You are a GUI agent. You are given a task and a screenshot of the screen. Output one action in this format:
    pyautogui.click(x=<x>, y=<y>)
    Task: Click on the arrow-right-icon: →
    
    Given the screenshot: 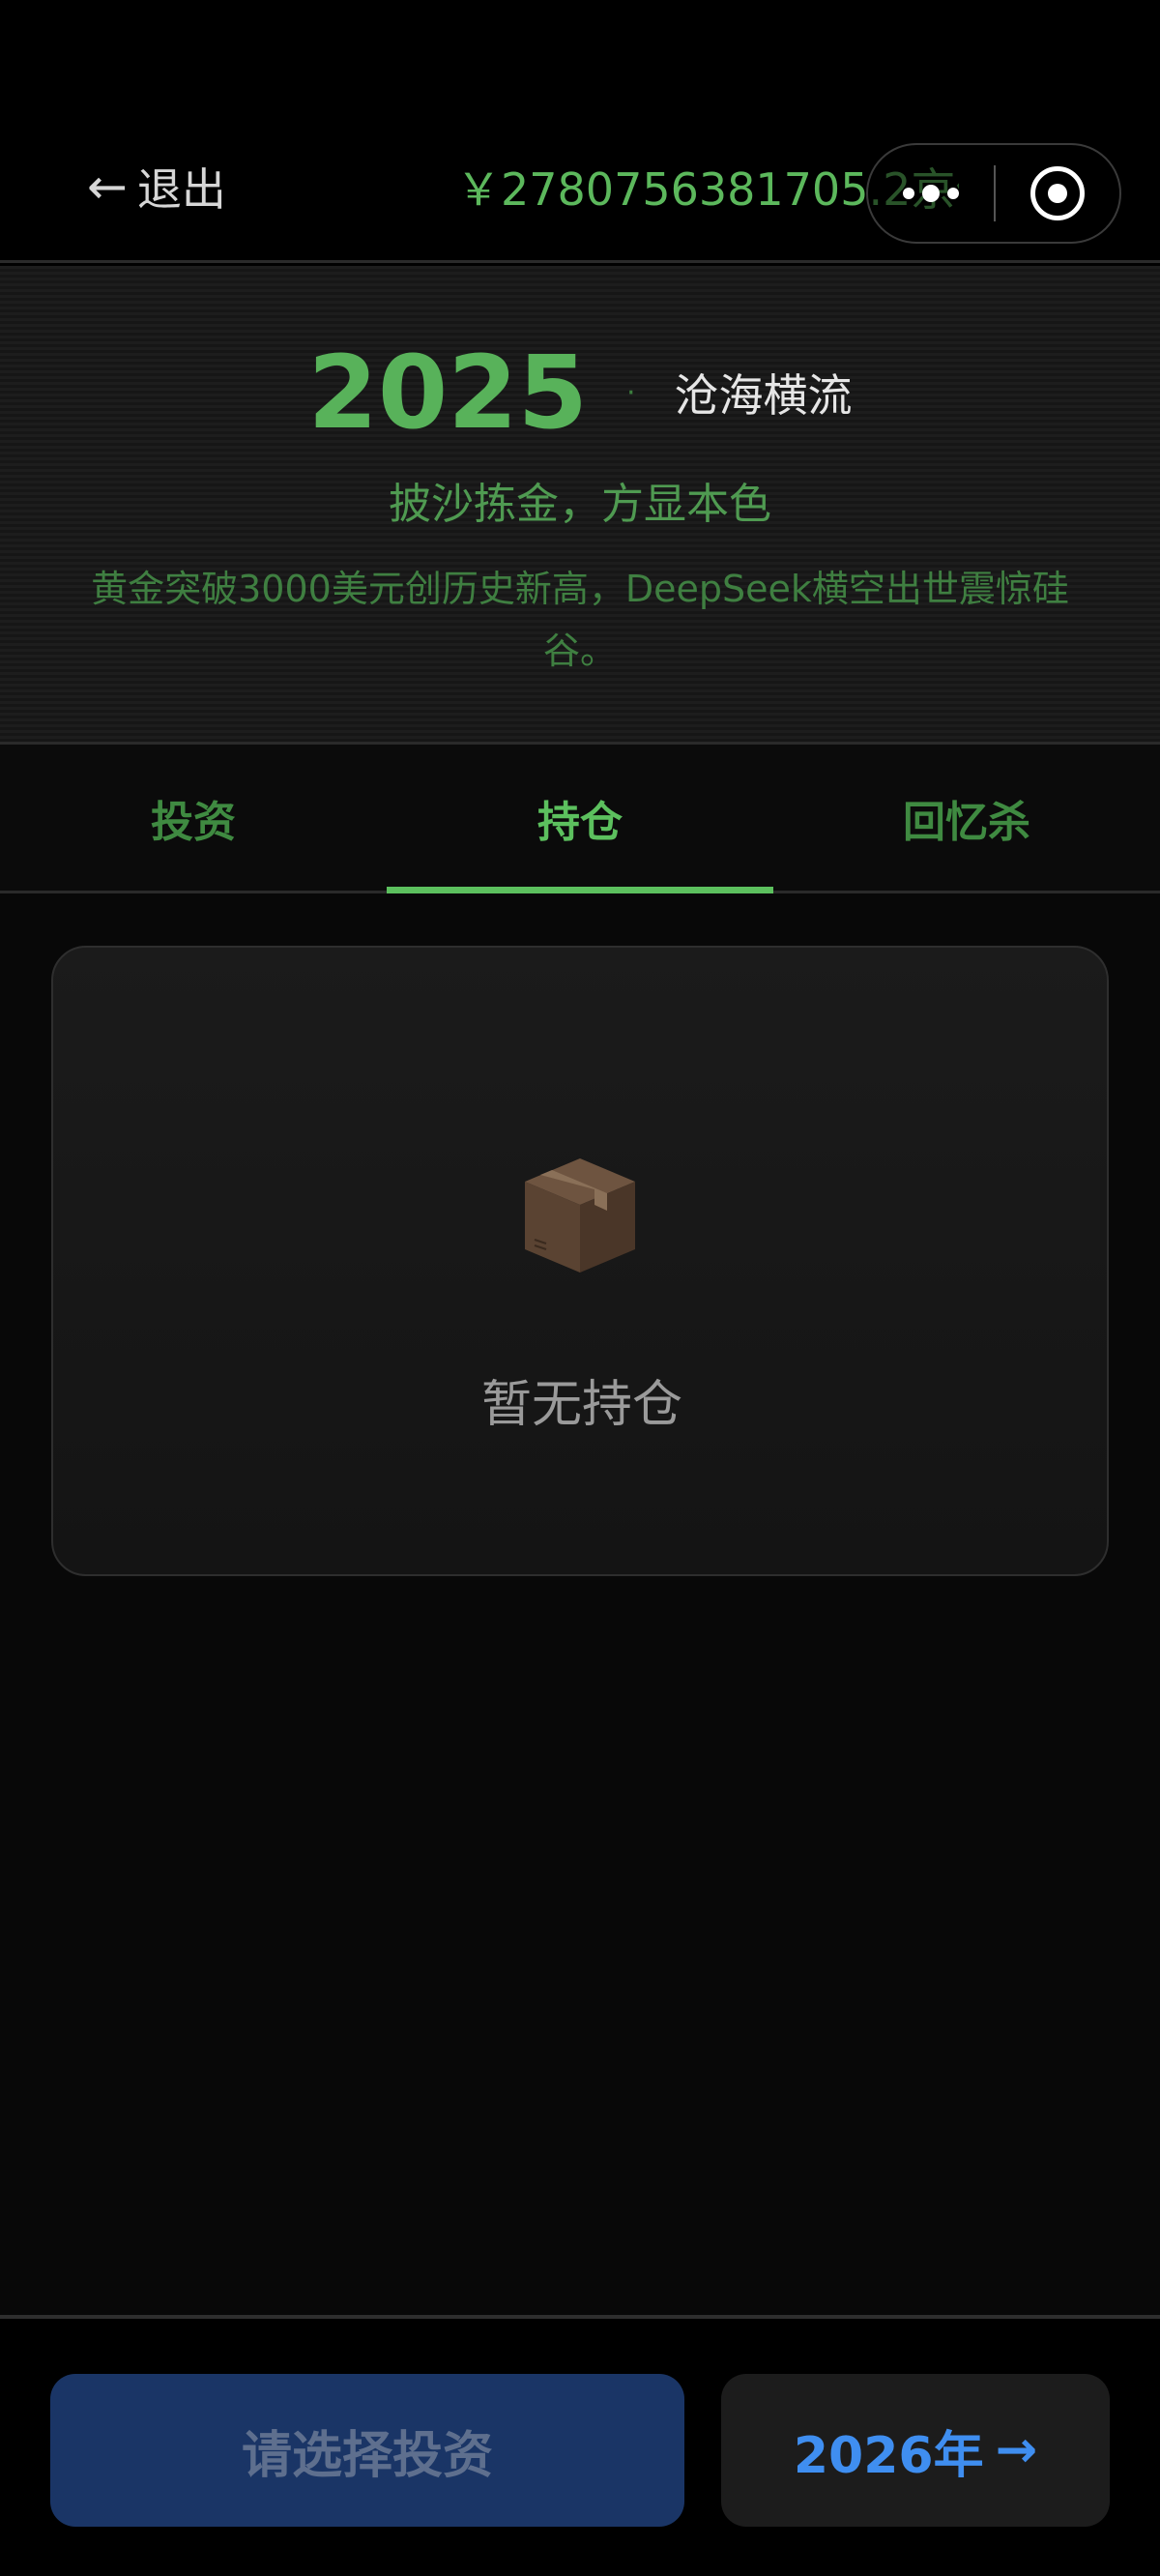 What is the action you would take?
    pyautogui.click(x=1017, y=2450)
    